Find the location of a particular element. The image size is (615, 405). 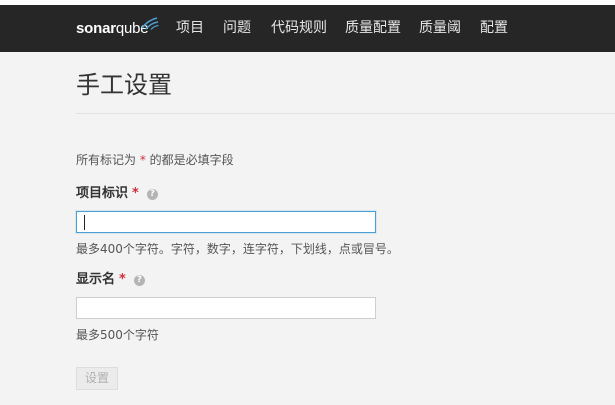

logo-wave-icon is located at coordinates (150, 23).